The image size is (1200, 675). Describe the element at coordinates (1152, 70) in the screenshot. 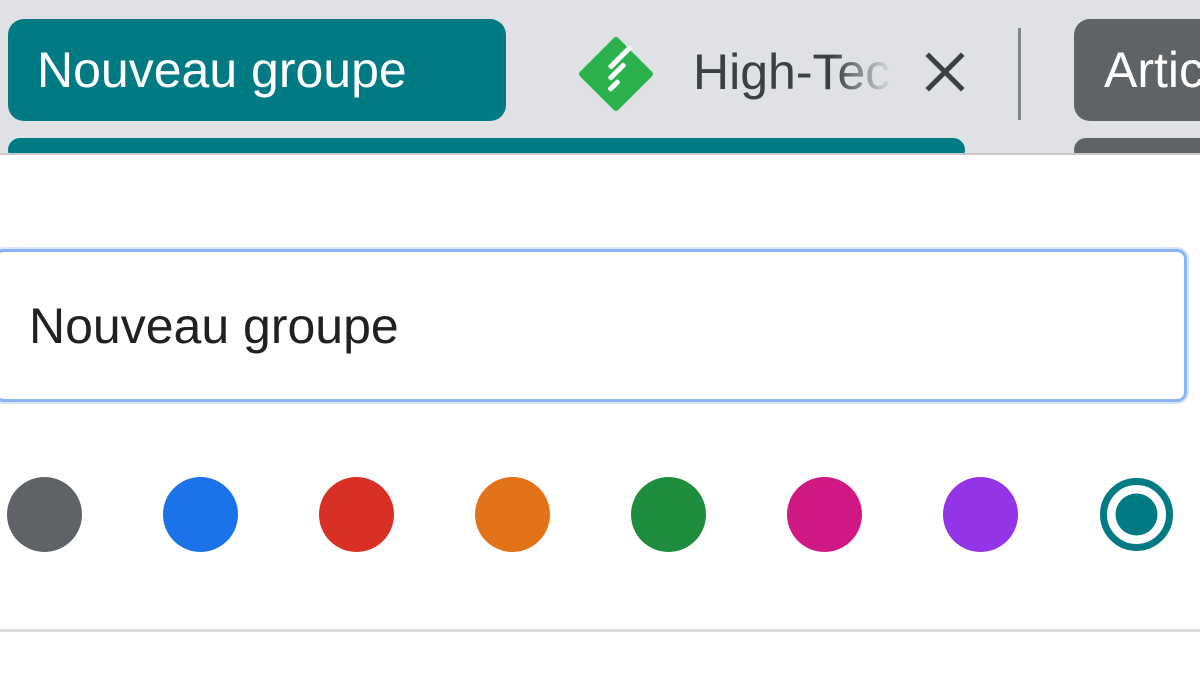

I see `tab-group-label: Articles` at that location.